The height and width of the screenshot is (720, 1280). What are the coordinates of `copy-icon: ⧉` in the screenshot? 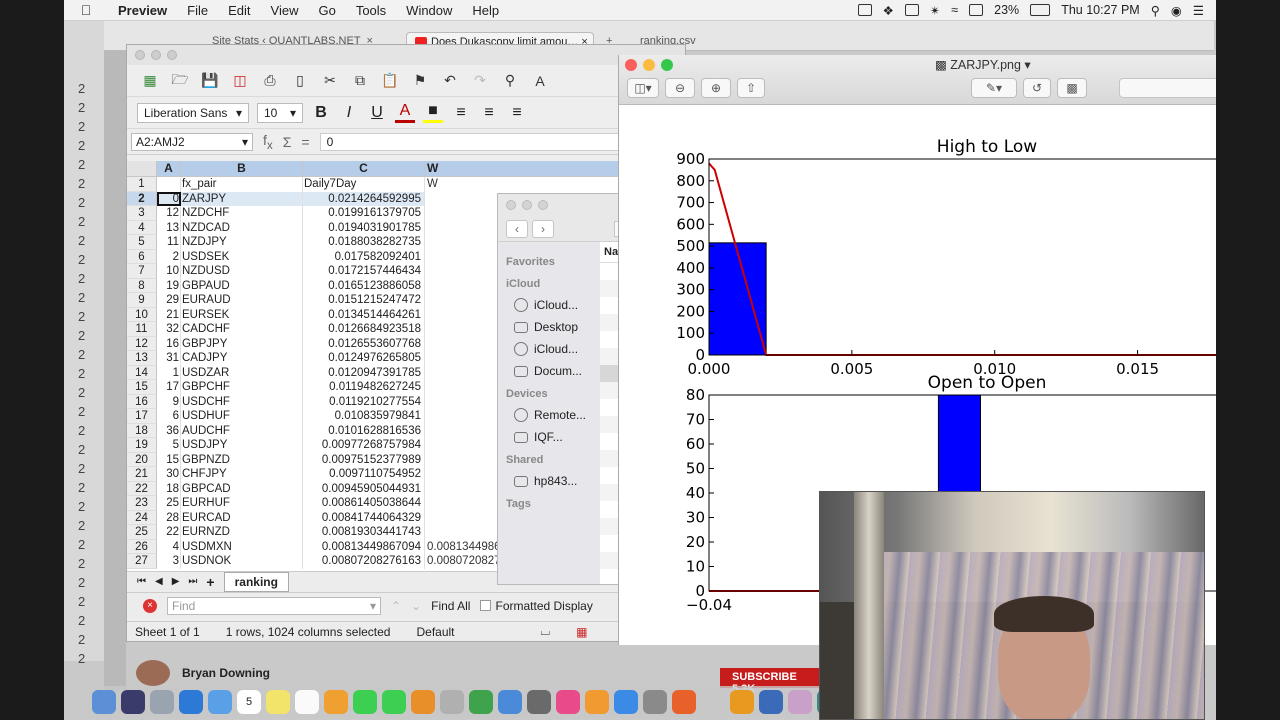 It's located at (360, 81).